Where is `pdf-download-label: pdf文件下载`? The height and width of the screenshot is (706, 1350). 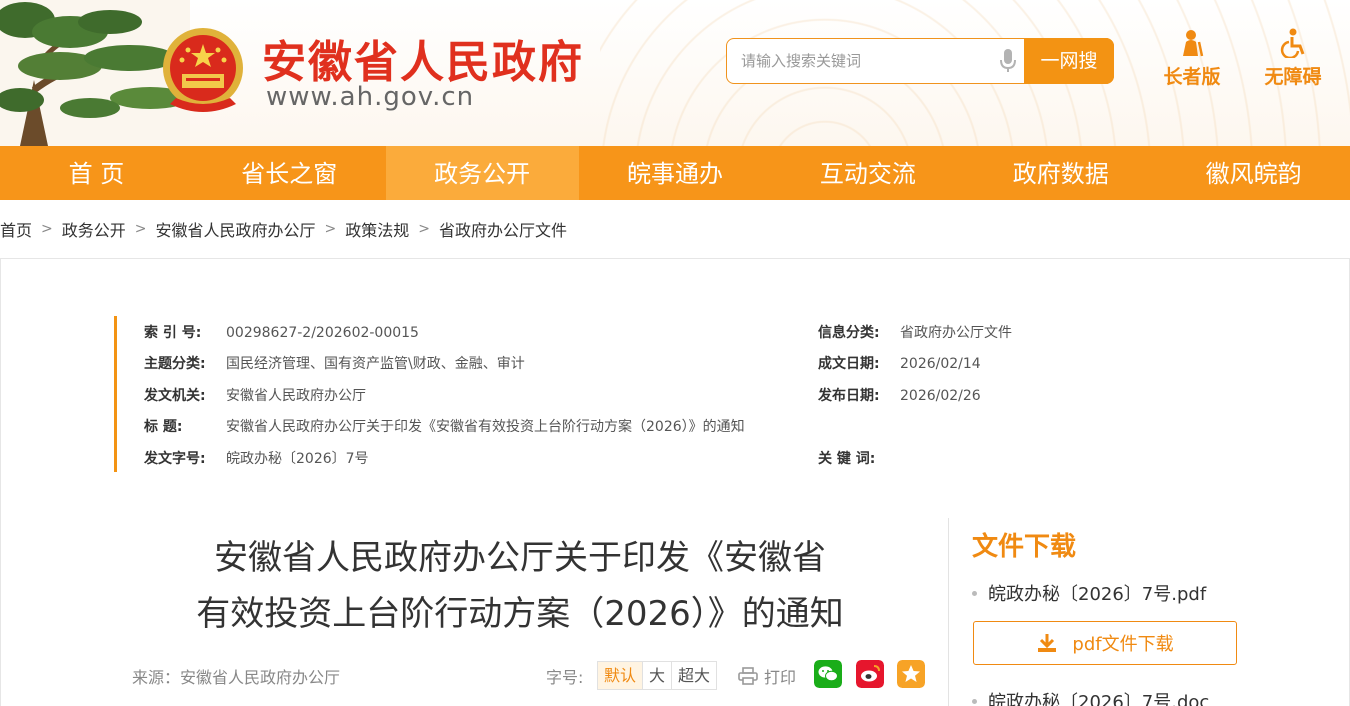
pdf-download-label: pdf文件下载 is located at coordinates (1123, 644).